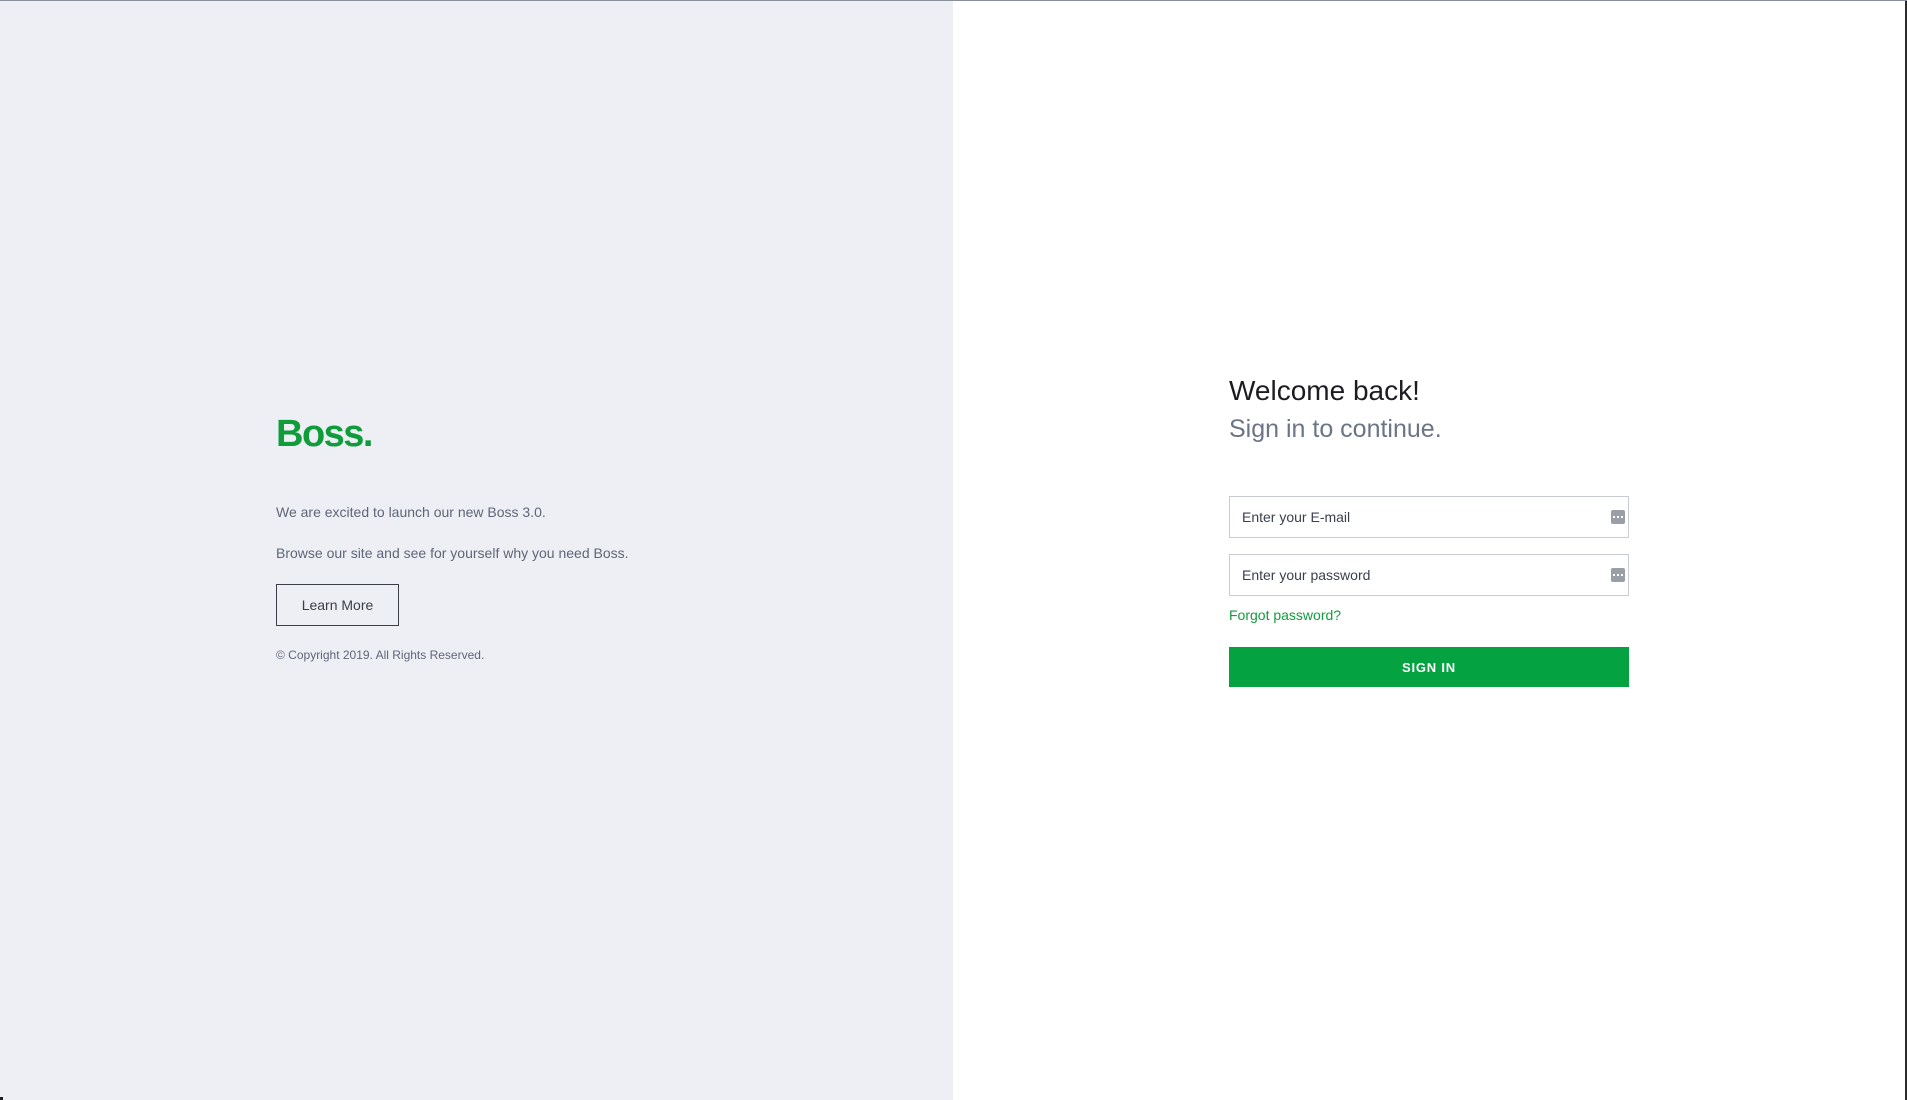 The height and width of the screenshot is (1100, 1907). Describe the element at coordinates (1429, 667) in the screenshot. I see `sign-in-button: SIGN IN` at that location.